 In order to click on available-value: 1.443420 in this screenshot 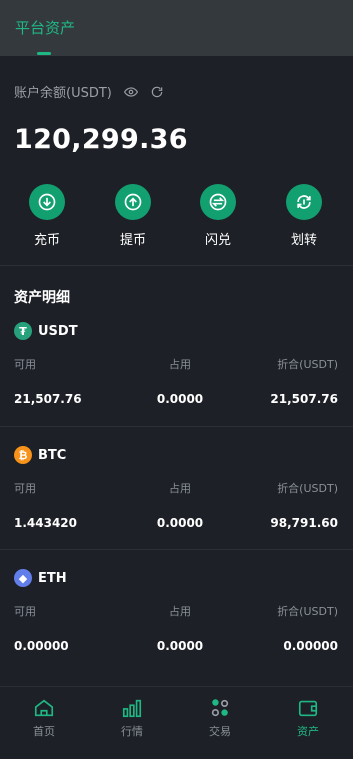, I will do `click(46, 523)`.